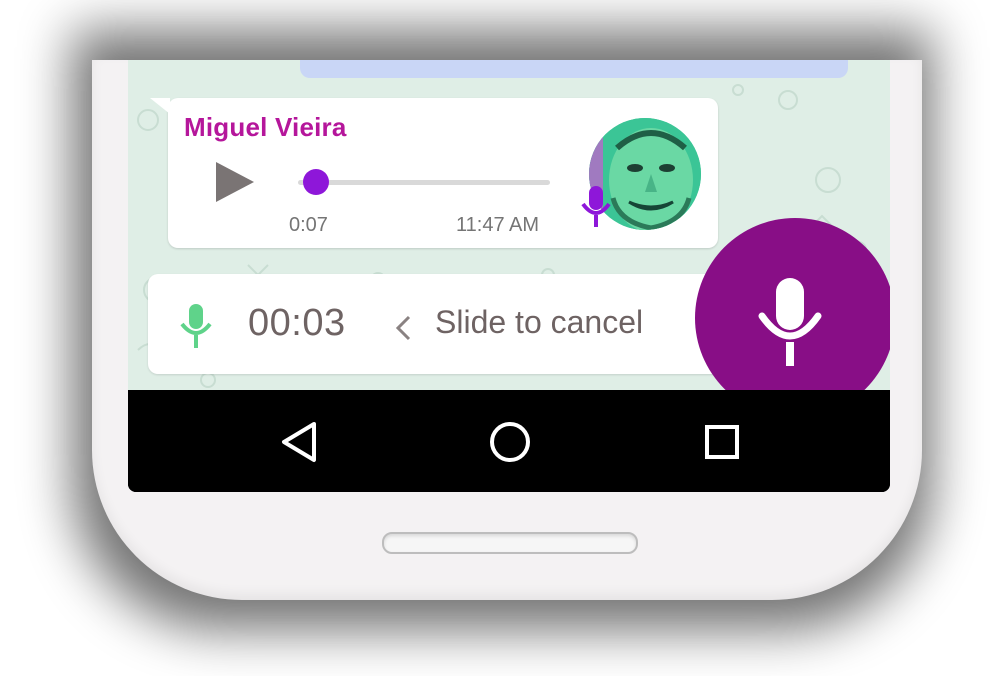  I want to click on audio-progress-track, so click(424, 182).